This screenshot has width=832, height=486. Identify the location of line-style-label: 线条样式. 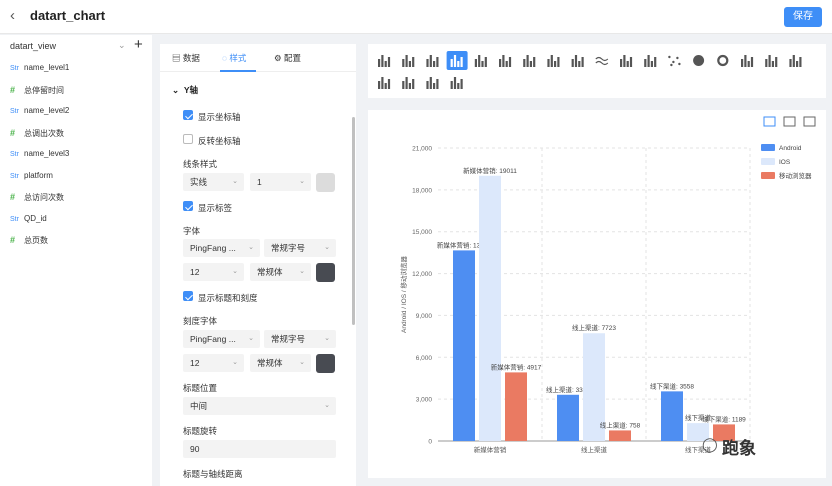
(200, 164).